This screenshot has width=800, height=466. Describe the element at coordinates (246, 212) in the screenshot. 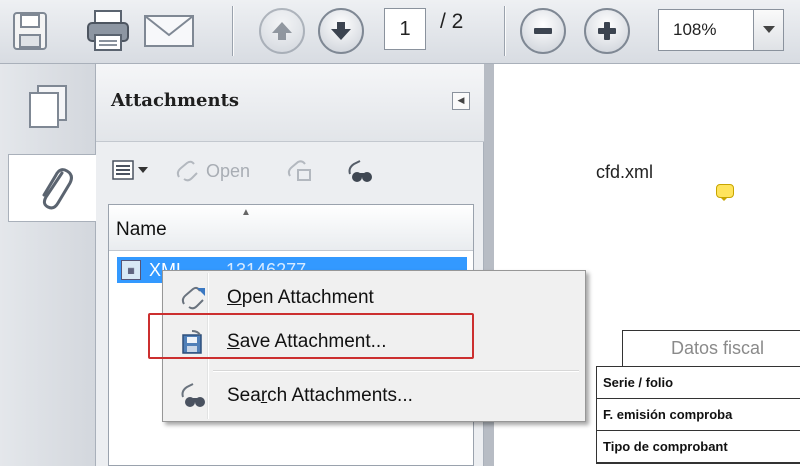

I see `sort-arrow-icon: ▲` at that location.